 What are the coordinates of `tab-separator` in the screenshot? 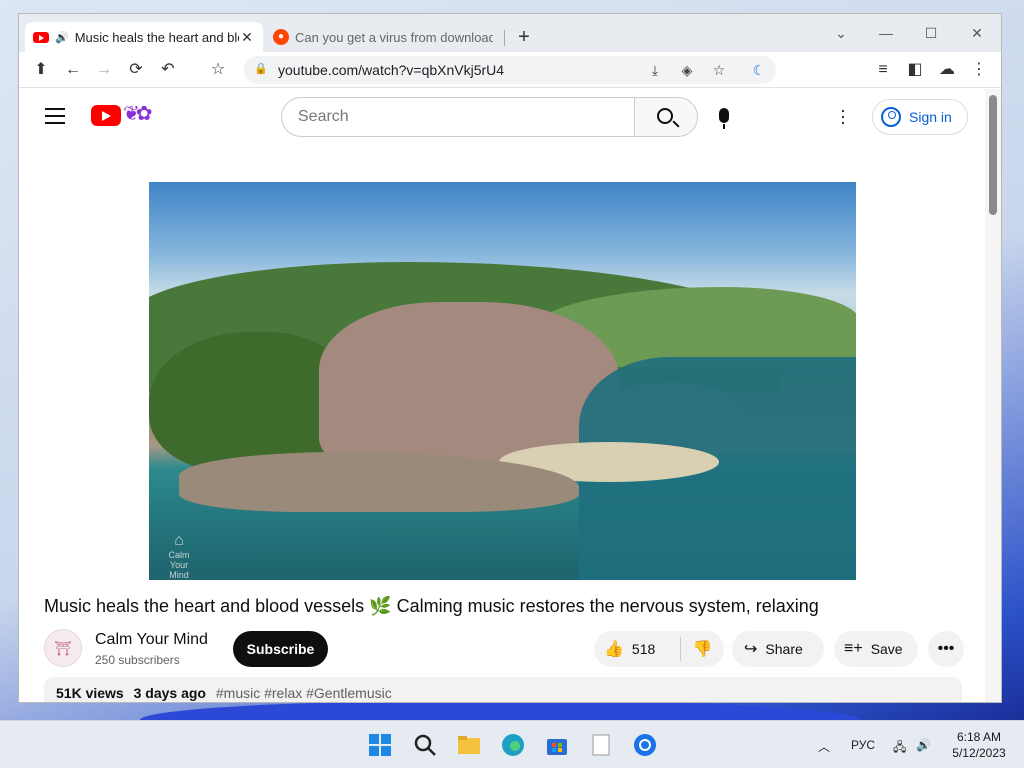 It's located at (504, 38).